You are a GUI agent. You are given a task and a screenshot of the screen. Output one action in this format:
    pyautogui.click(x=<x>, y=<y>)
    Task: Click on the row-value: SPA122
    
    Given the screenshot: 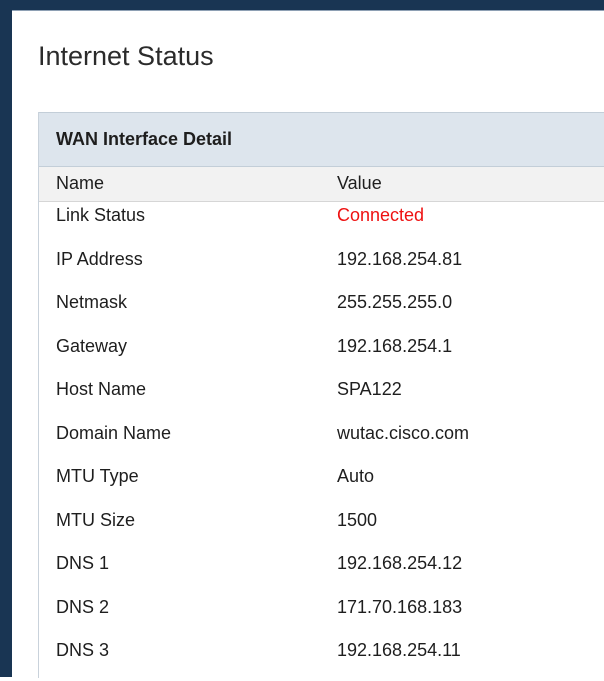 What is the action you would take?
    pyautogui.click(x=369, y=389)
    